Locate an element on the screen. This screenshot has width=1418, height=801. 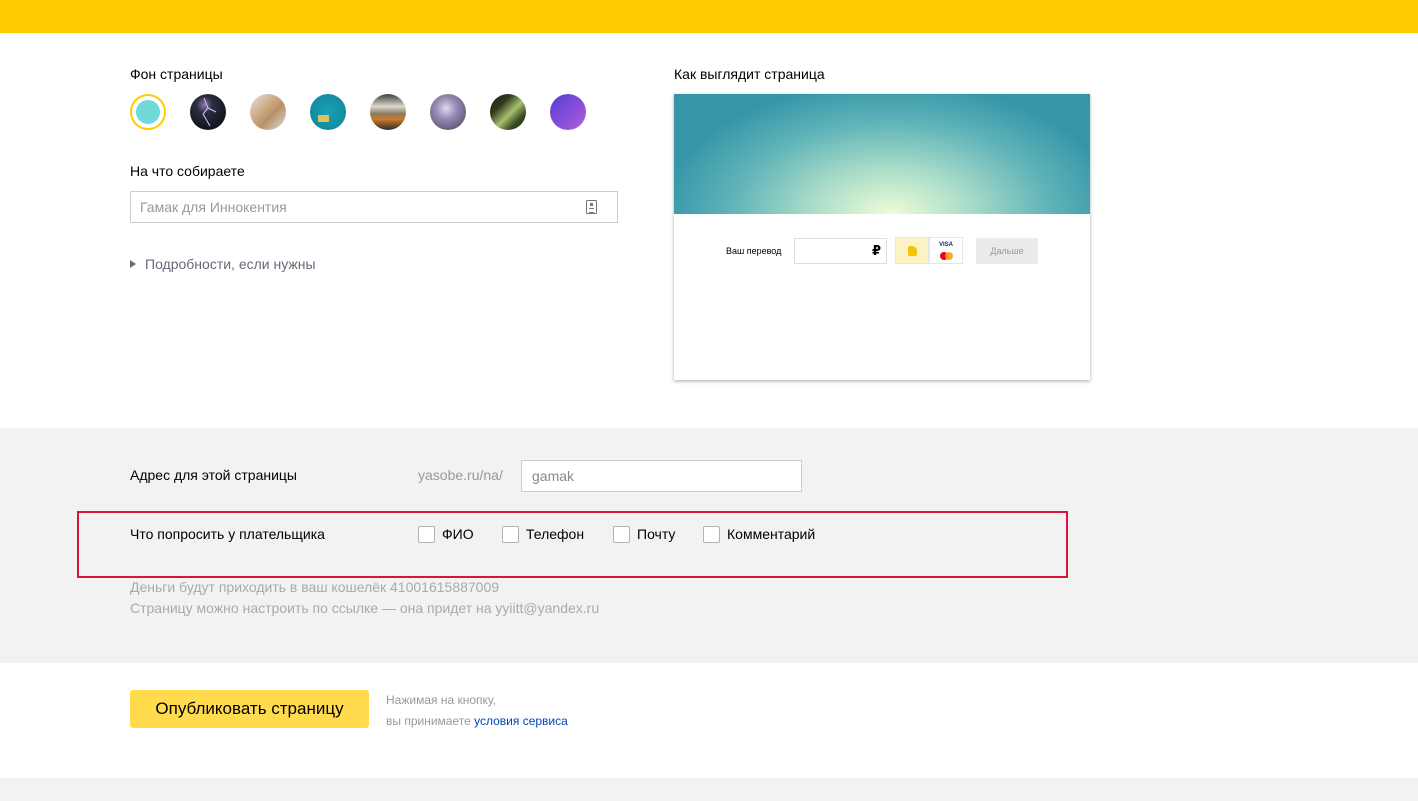
teal-object-detail is located at coordinates (323, 118).